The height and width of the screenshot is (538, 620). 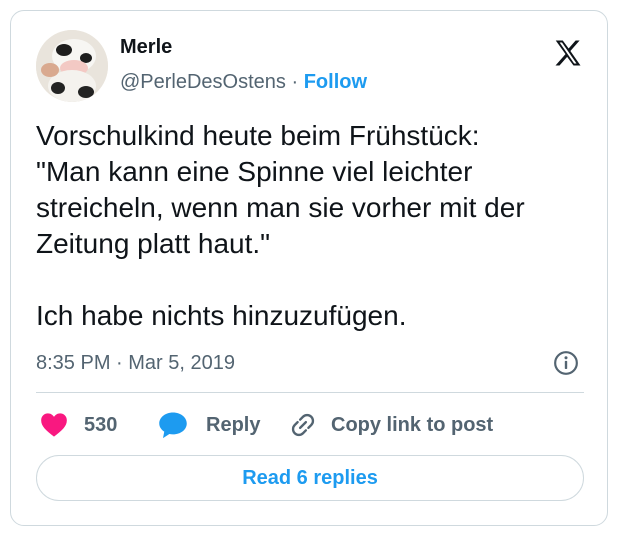 I want to click on like-button: 530, so click(x=78, y=425).